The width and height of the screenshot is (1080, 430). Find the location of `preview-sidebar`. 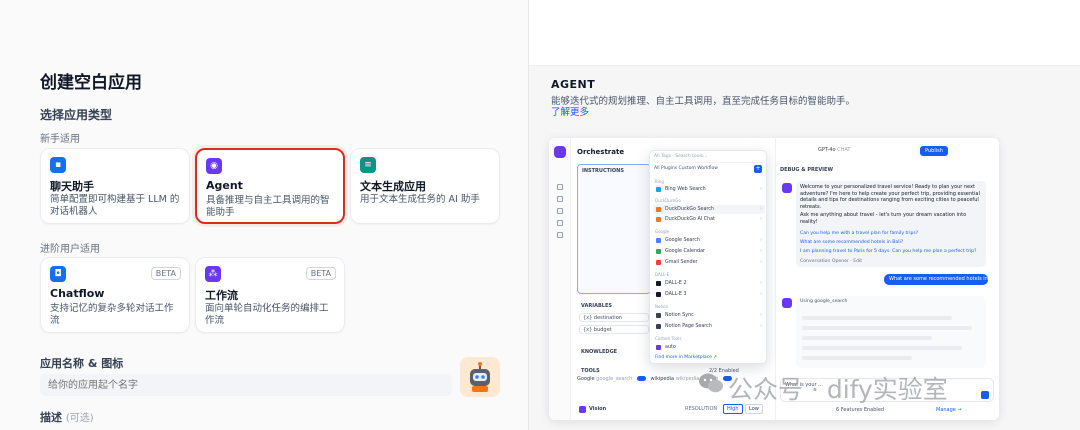

preview-sidebar is located at coordinates (560, 279).